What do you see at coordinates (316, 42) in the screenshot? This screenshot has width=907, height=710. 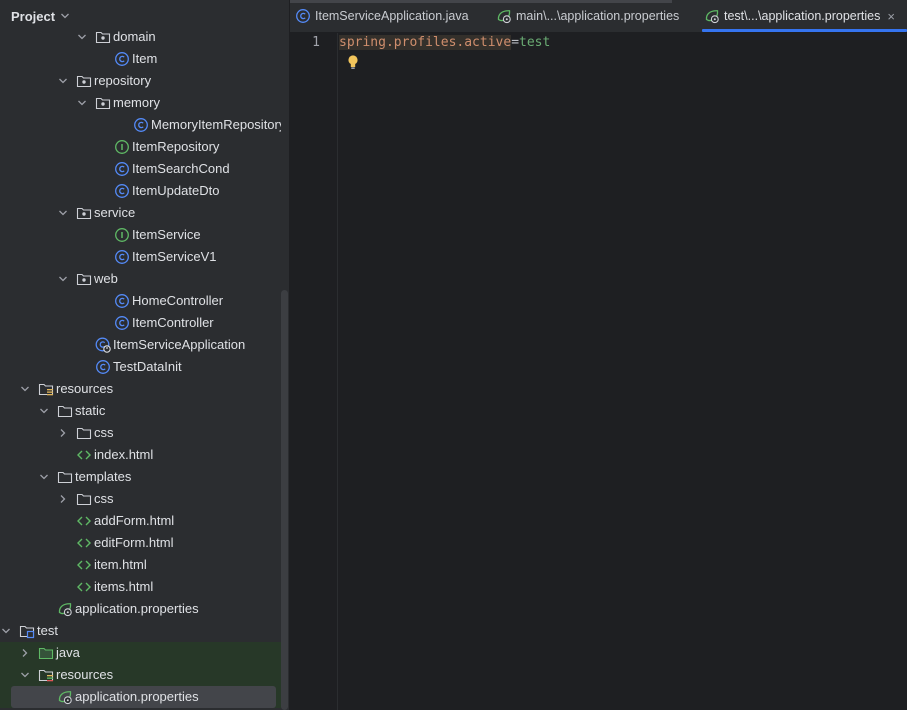 I see `line-number: 1` at bounding box center [316, 42].